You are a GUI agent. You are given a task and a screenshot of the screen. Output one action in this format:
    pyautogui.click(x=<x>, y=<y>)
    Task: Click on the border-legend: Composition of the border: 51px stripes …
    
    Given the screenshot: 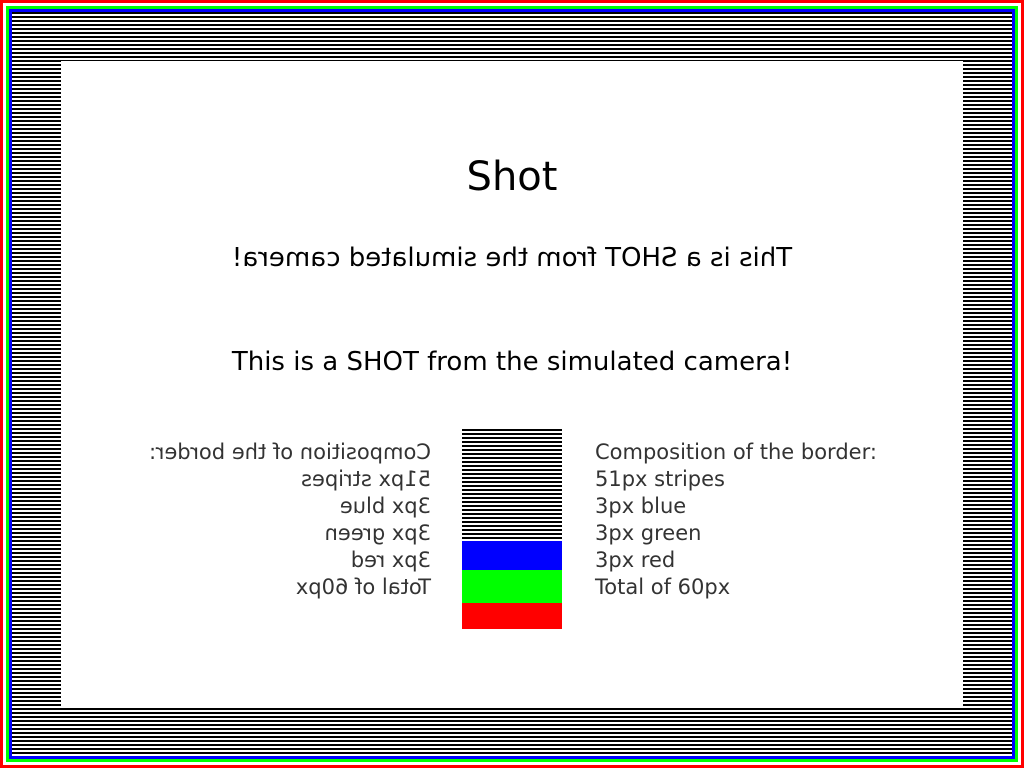 What is the action you would take?
    pyautogui.click(x=760, y=520)
    